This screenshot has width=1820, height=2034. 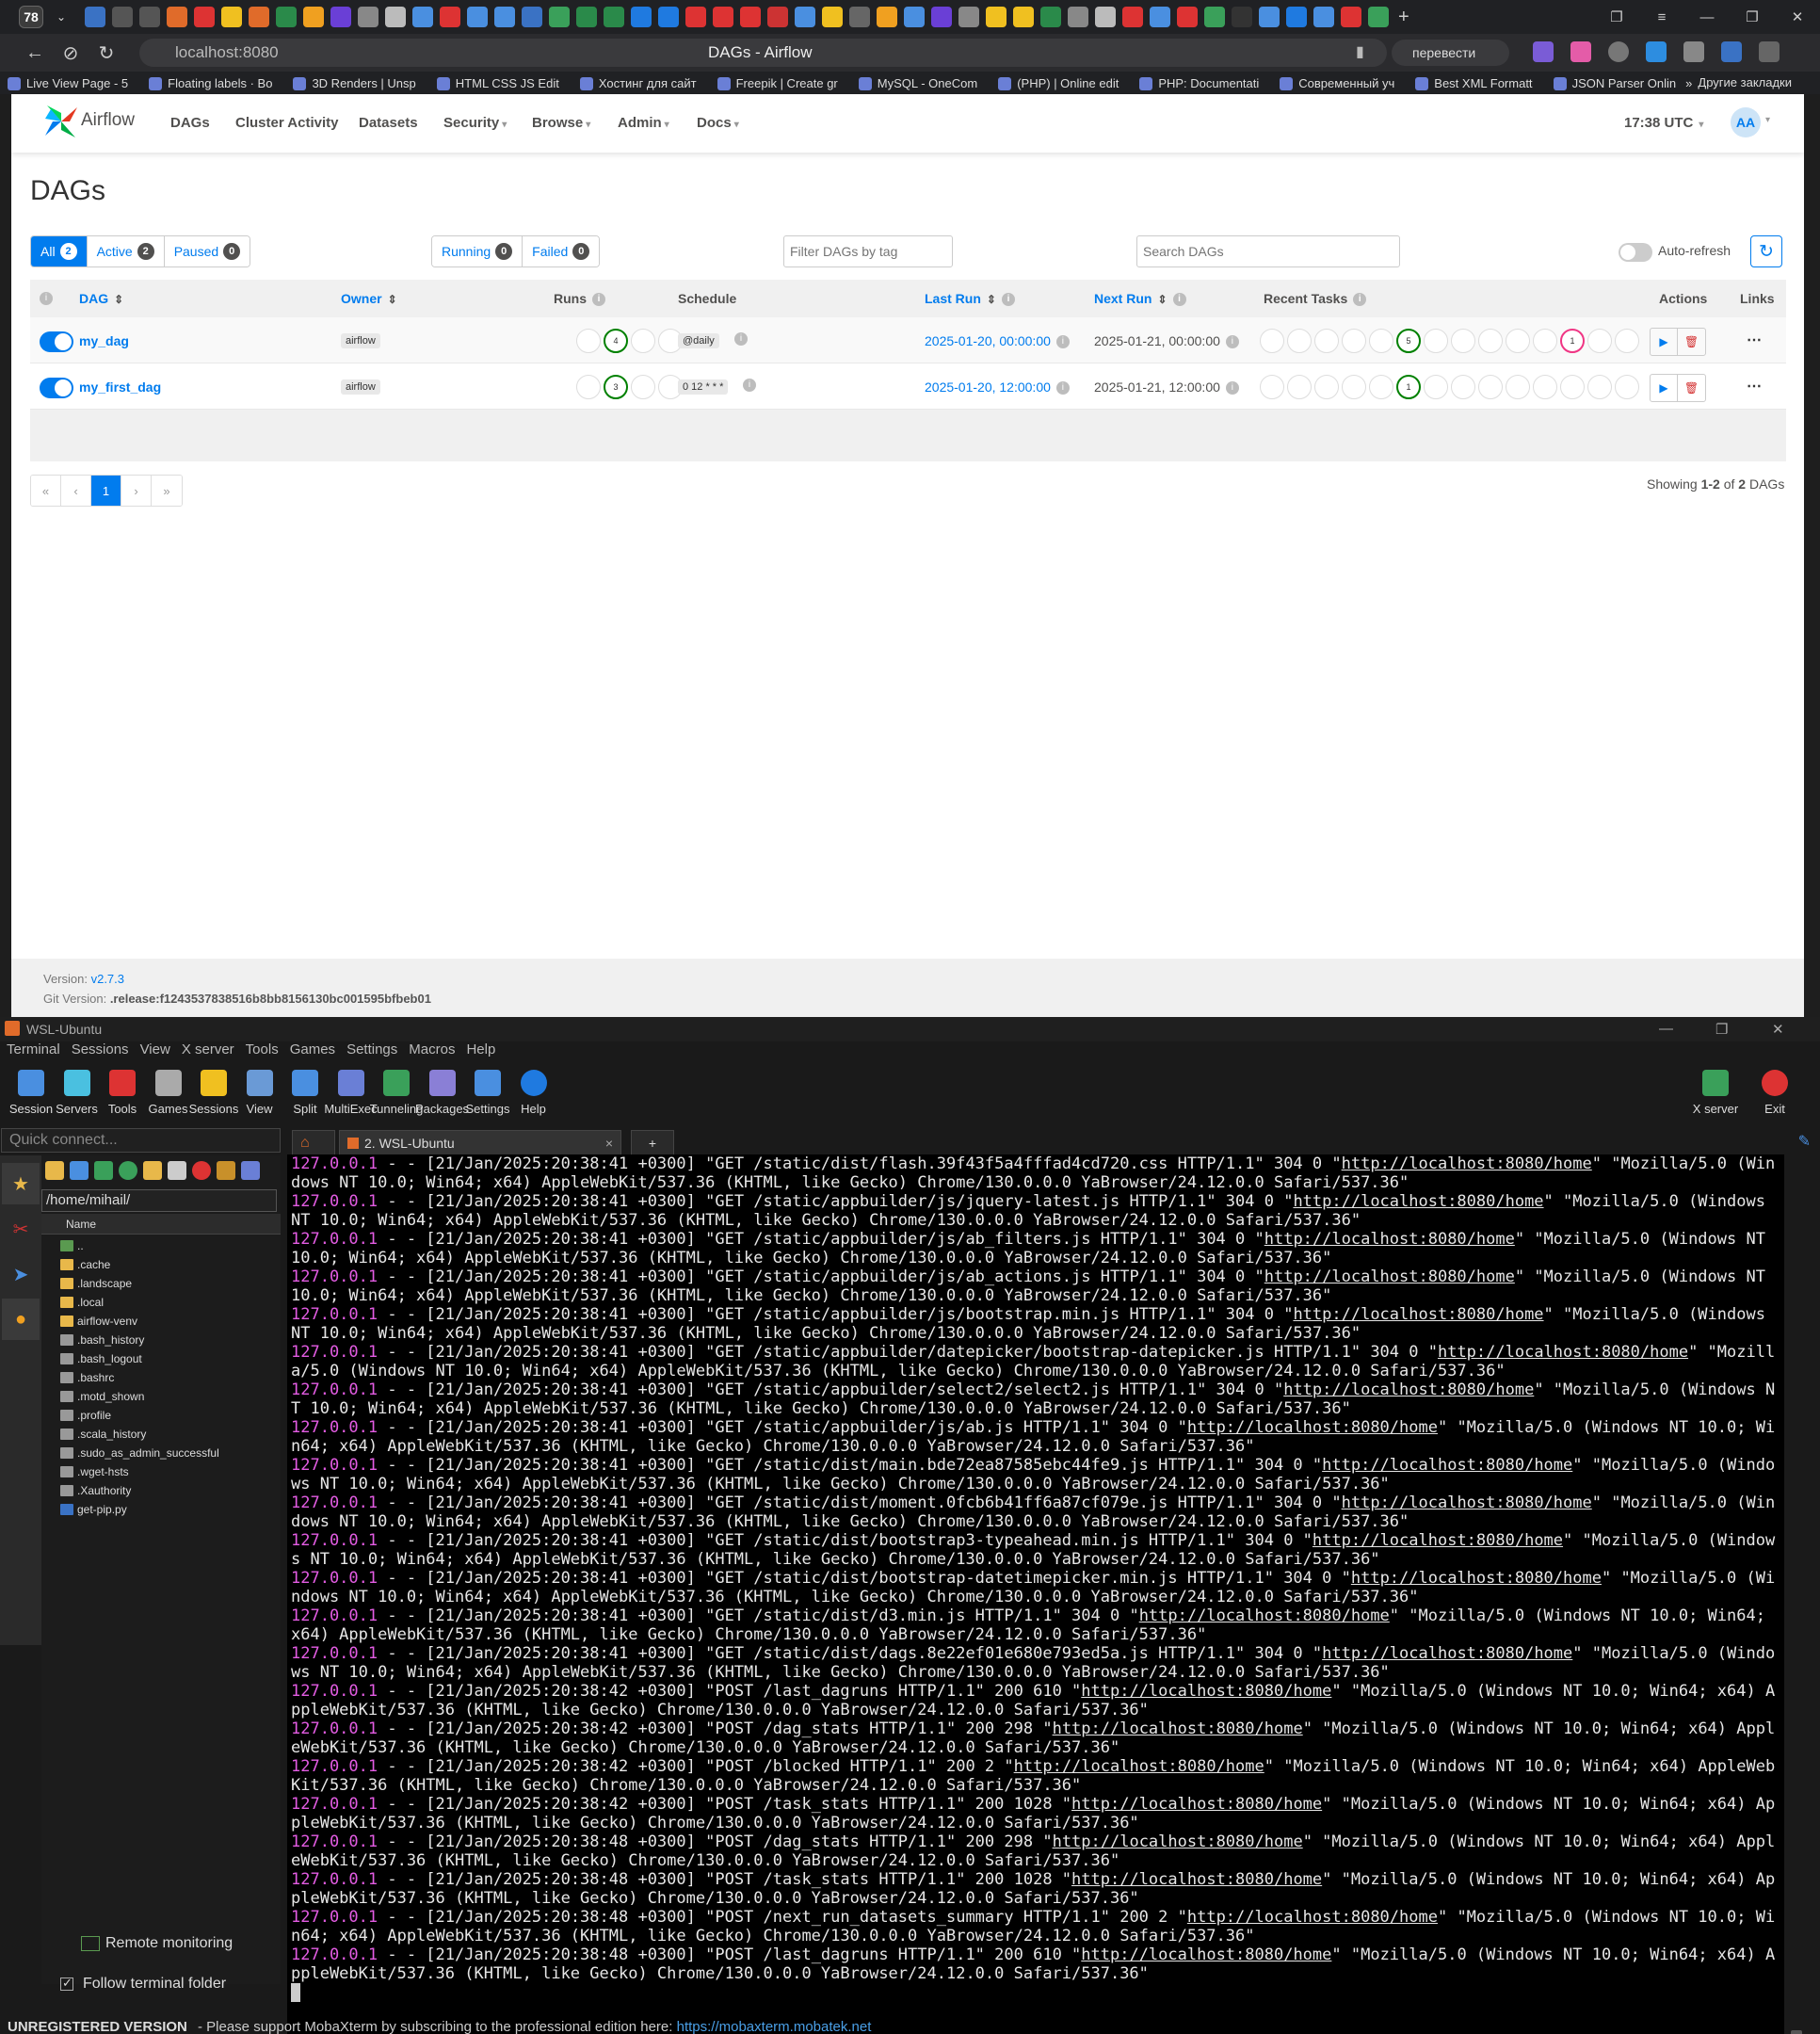 I want to click on airflow-logo-icon, so click(x=61, y=121).